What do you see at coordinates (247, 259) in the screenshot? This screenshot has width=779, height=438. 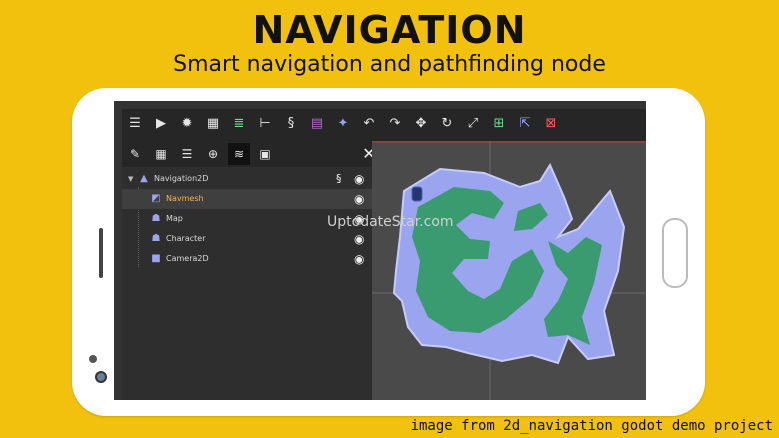 I see `tree-item-camera2d: ■ Camera2D ◉` at bounding box center [247, 259].